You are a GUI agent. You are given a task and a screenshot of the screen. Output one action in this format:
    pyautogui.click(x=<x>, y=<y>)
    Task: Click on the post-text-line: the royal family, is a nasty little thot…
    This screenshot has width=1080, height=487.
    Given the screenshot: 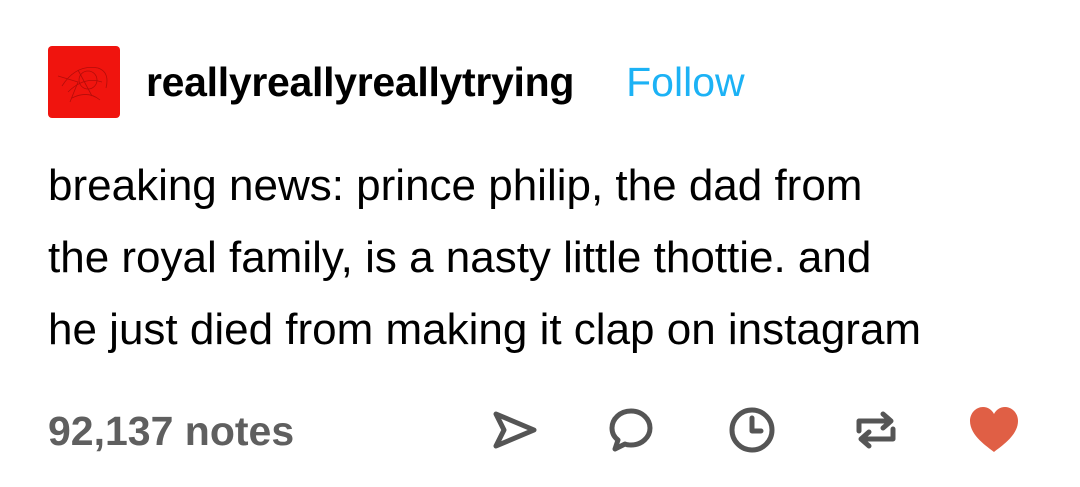 What is the action you would take?
    pyautogui.click(x=460, y=257)
    